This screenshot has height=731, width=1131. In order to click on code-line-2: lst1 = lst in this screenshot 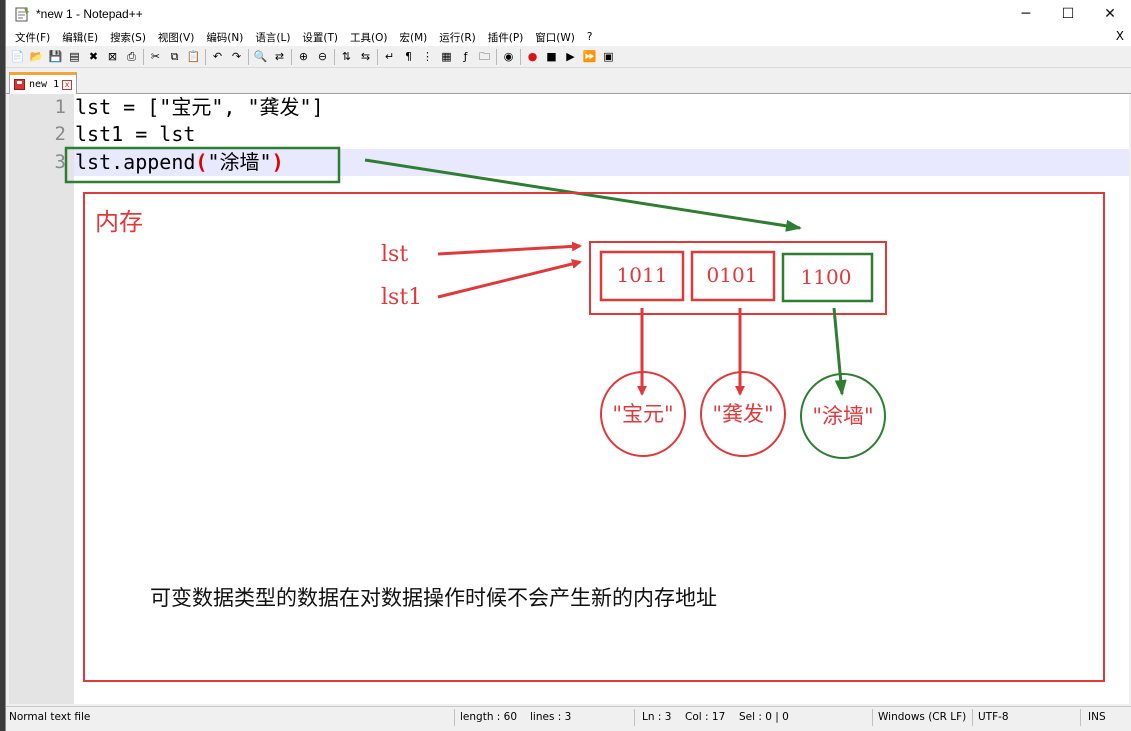, I will do `click(135, 134)`.